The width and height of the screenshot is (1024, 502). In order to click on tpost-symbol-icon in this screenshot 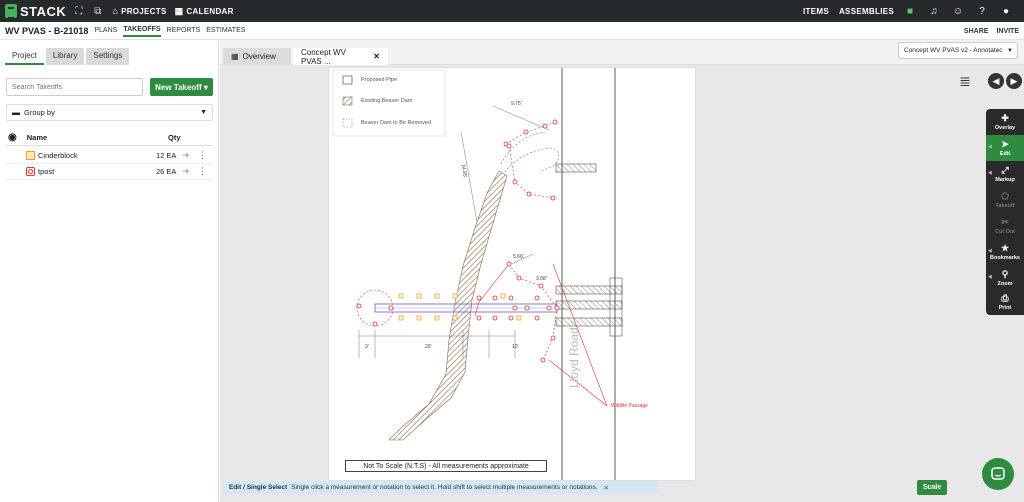, I will do `click(30, 171)`.